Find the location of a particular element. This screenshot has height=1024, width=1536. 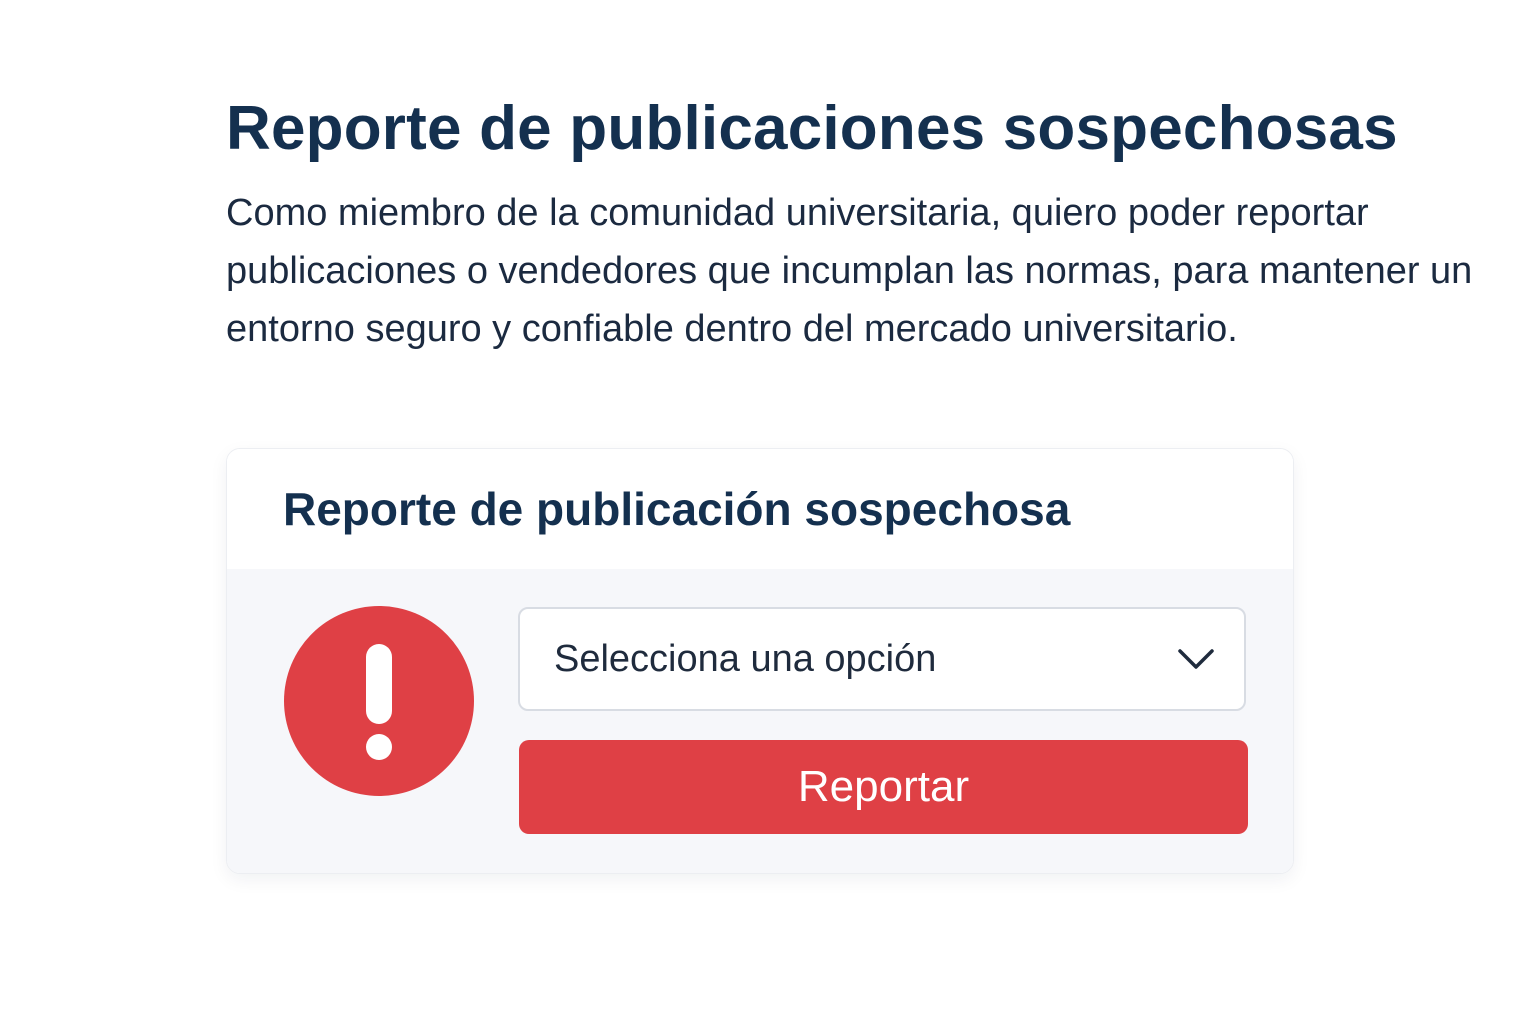

card-header: Reporte de publicación sospechosa is located at coordinates (760, 509).